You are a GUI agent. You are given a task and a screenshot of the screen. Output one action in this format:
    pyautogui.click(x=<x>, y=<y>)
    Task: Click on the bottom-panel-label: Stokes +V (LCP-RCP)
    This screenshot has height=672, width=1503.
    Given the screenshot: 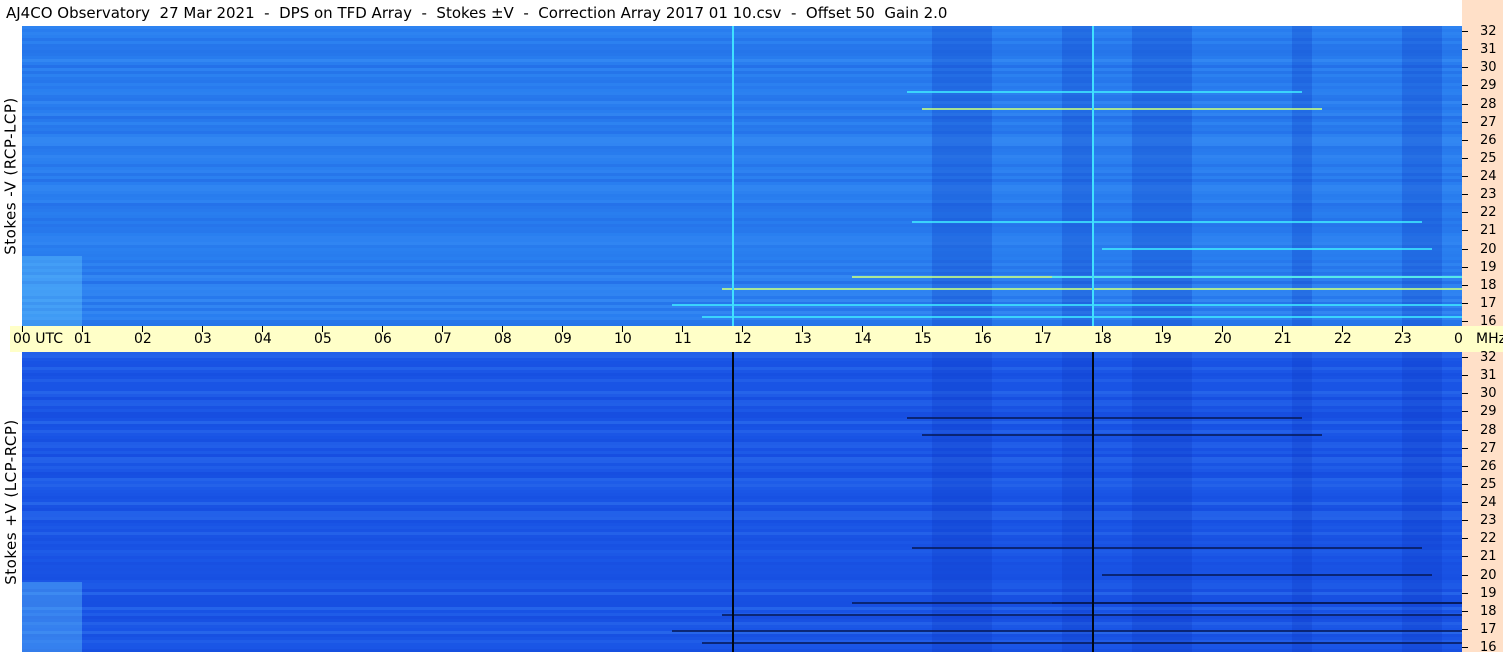 What is the action you would take?
    pyautogui.click(x=11, y=502)
    